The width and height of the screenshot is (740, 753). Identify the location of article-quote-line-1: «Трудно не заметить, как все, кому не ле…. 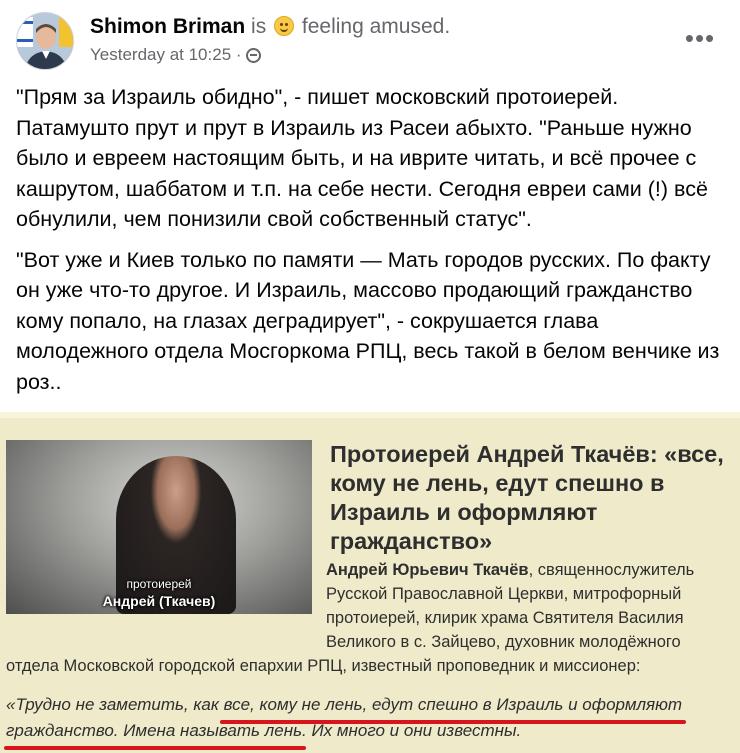
(344, 704).